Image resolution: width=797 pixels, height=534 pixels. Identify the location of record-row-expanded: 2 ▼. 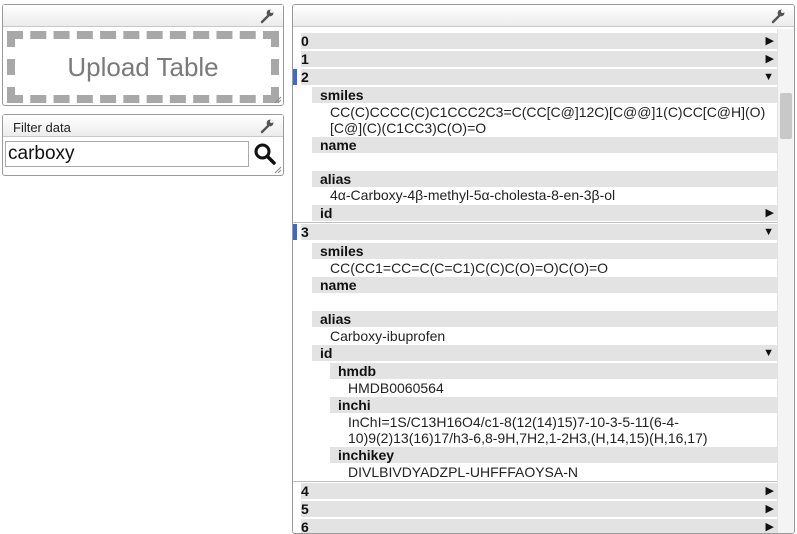
(539, 77).